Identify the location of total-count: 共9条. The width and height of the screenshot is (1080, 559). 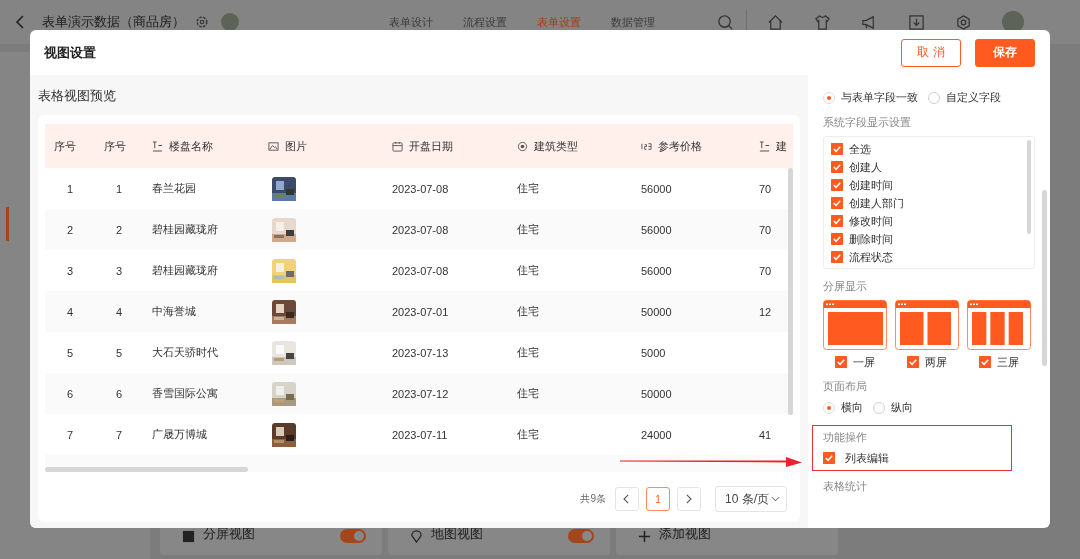
(593, 499).